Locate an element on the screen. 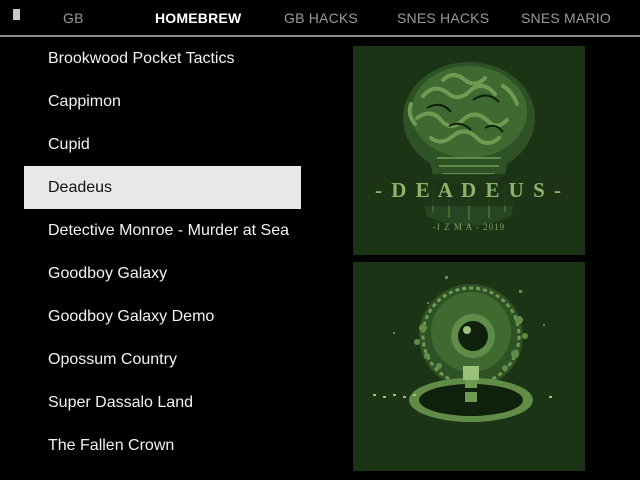  game-credit-text: -I Z M A - 2019 is located at coordinates (469, 227).